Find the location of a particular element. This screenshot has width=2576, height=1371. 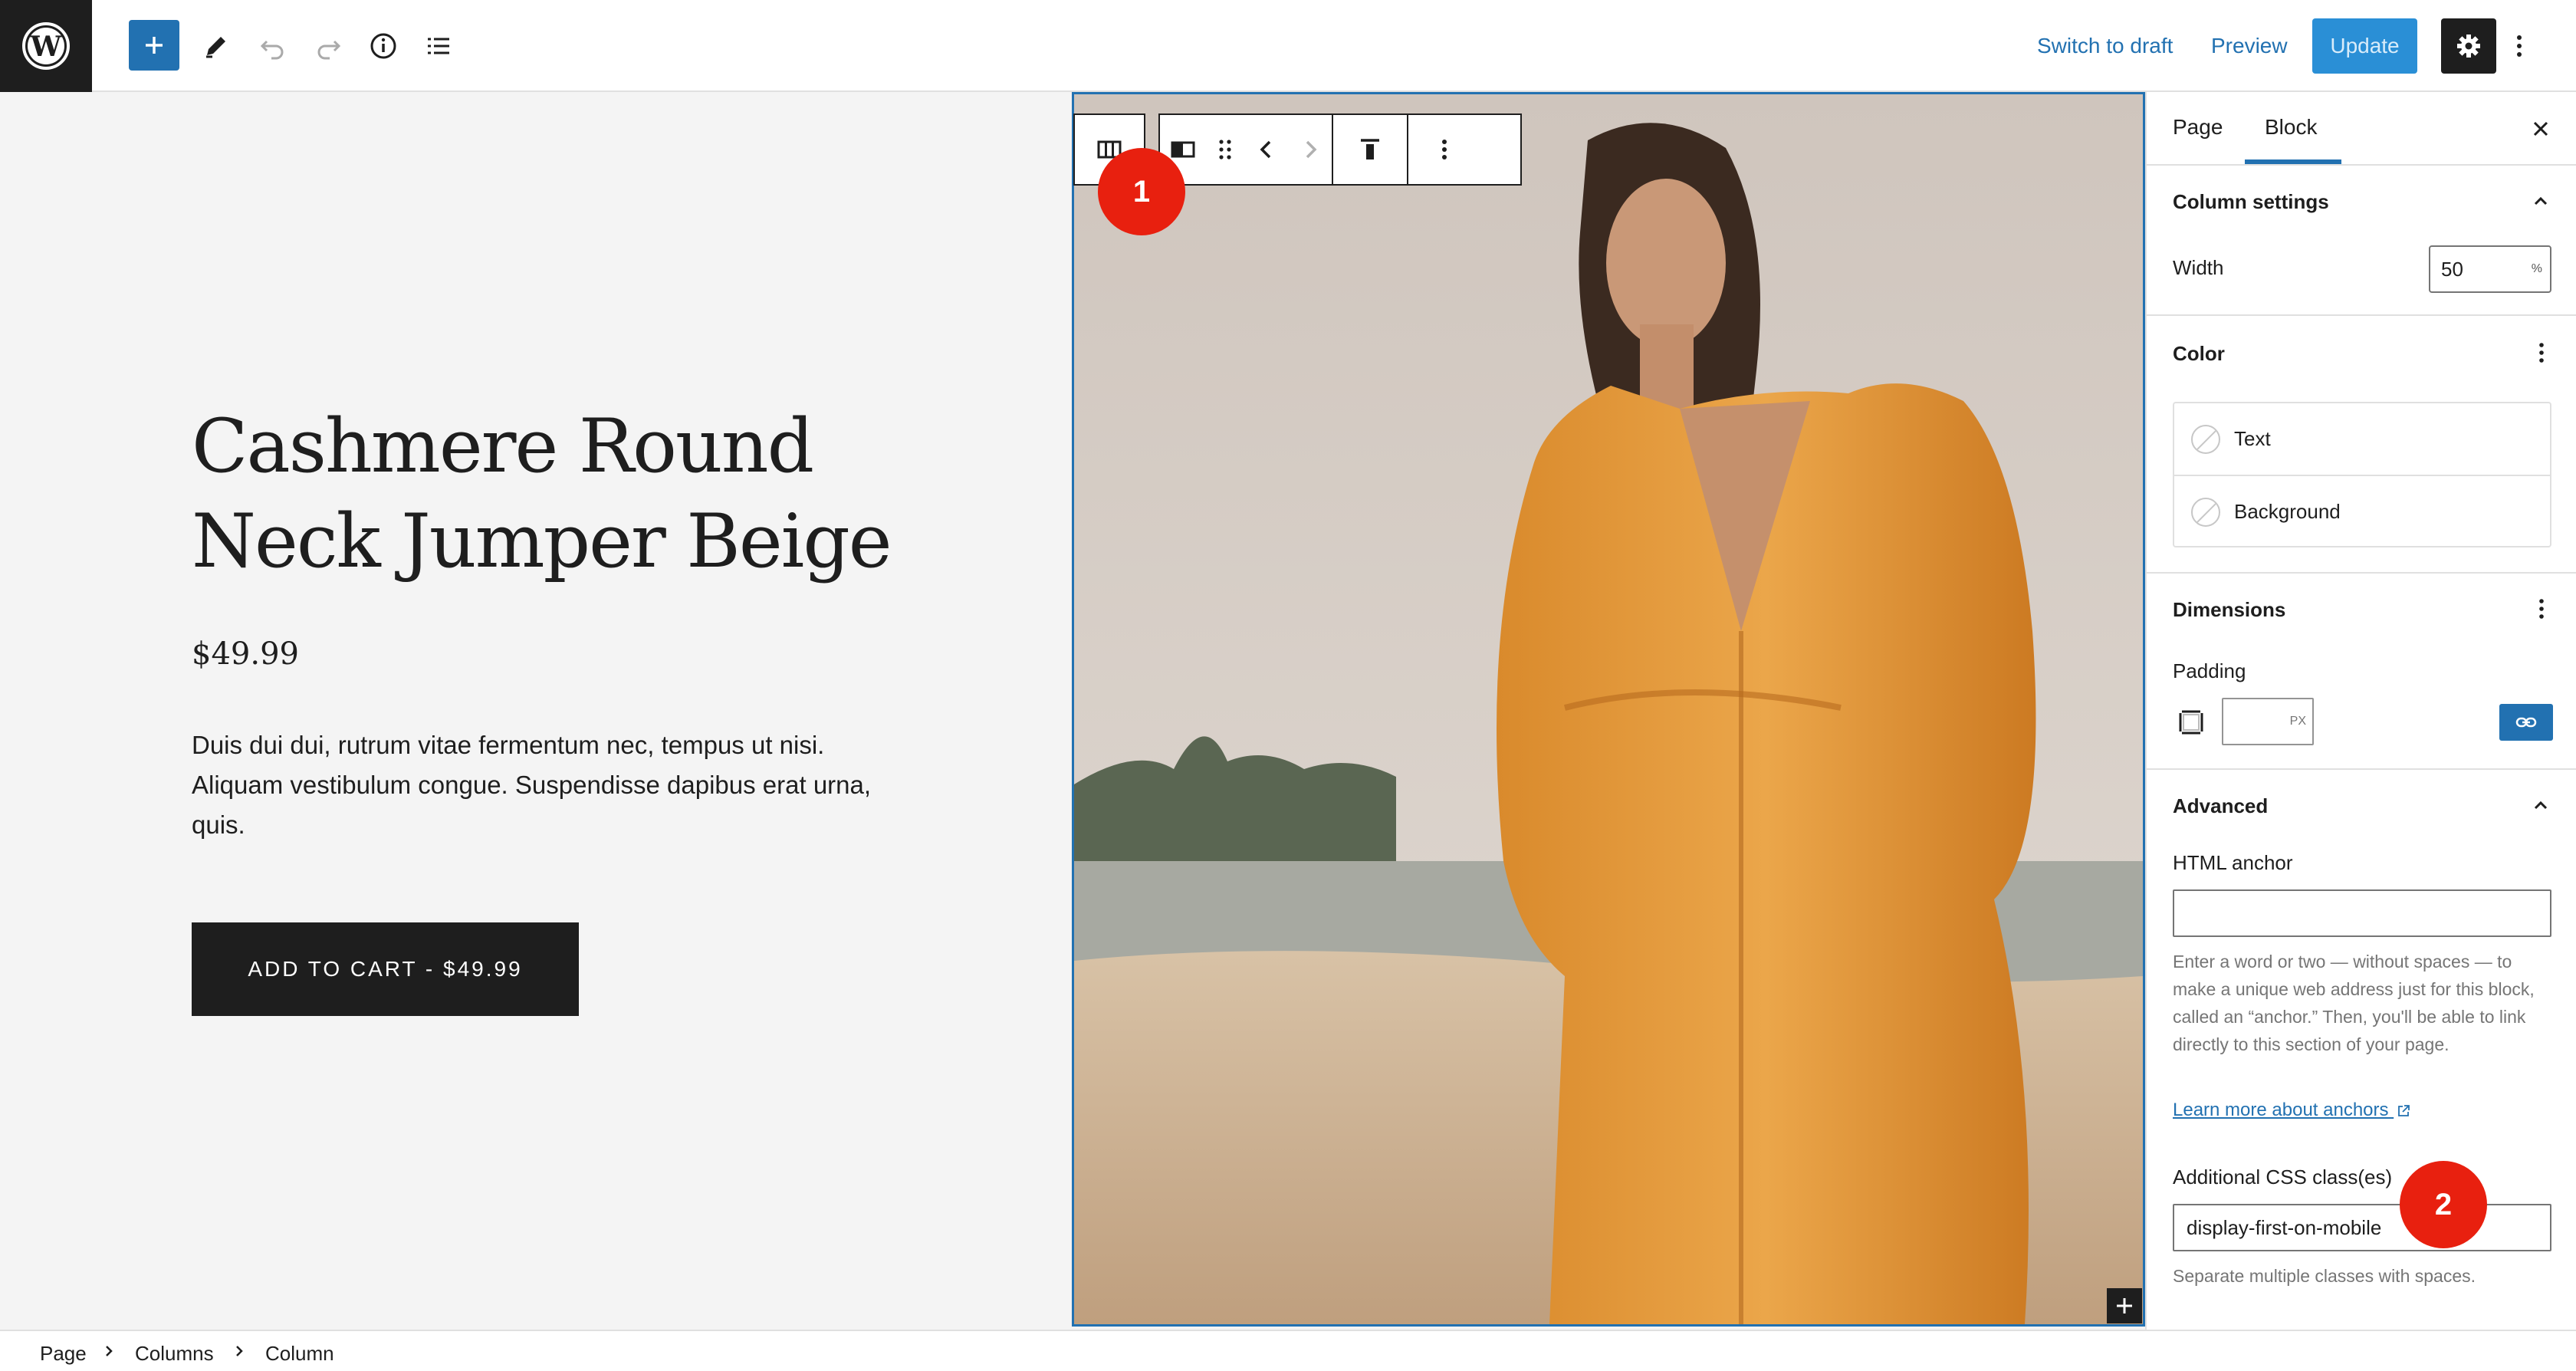

box-sides-icon is located at coordinates (2191, 722).